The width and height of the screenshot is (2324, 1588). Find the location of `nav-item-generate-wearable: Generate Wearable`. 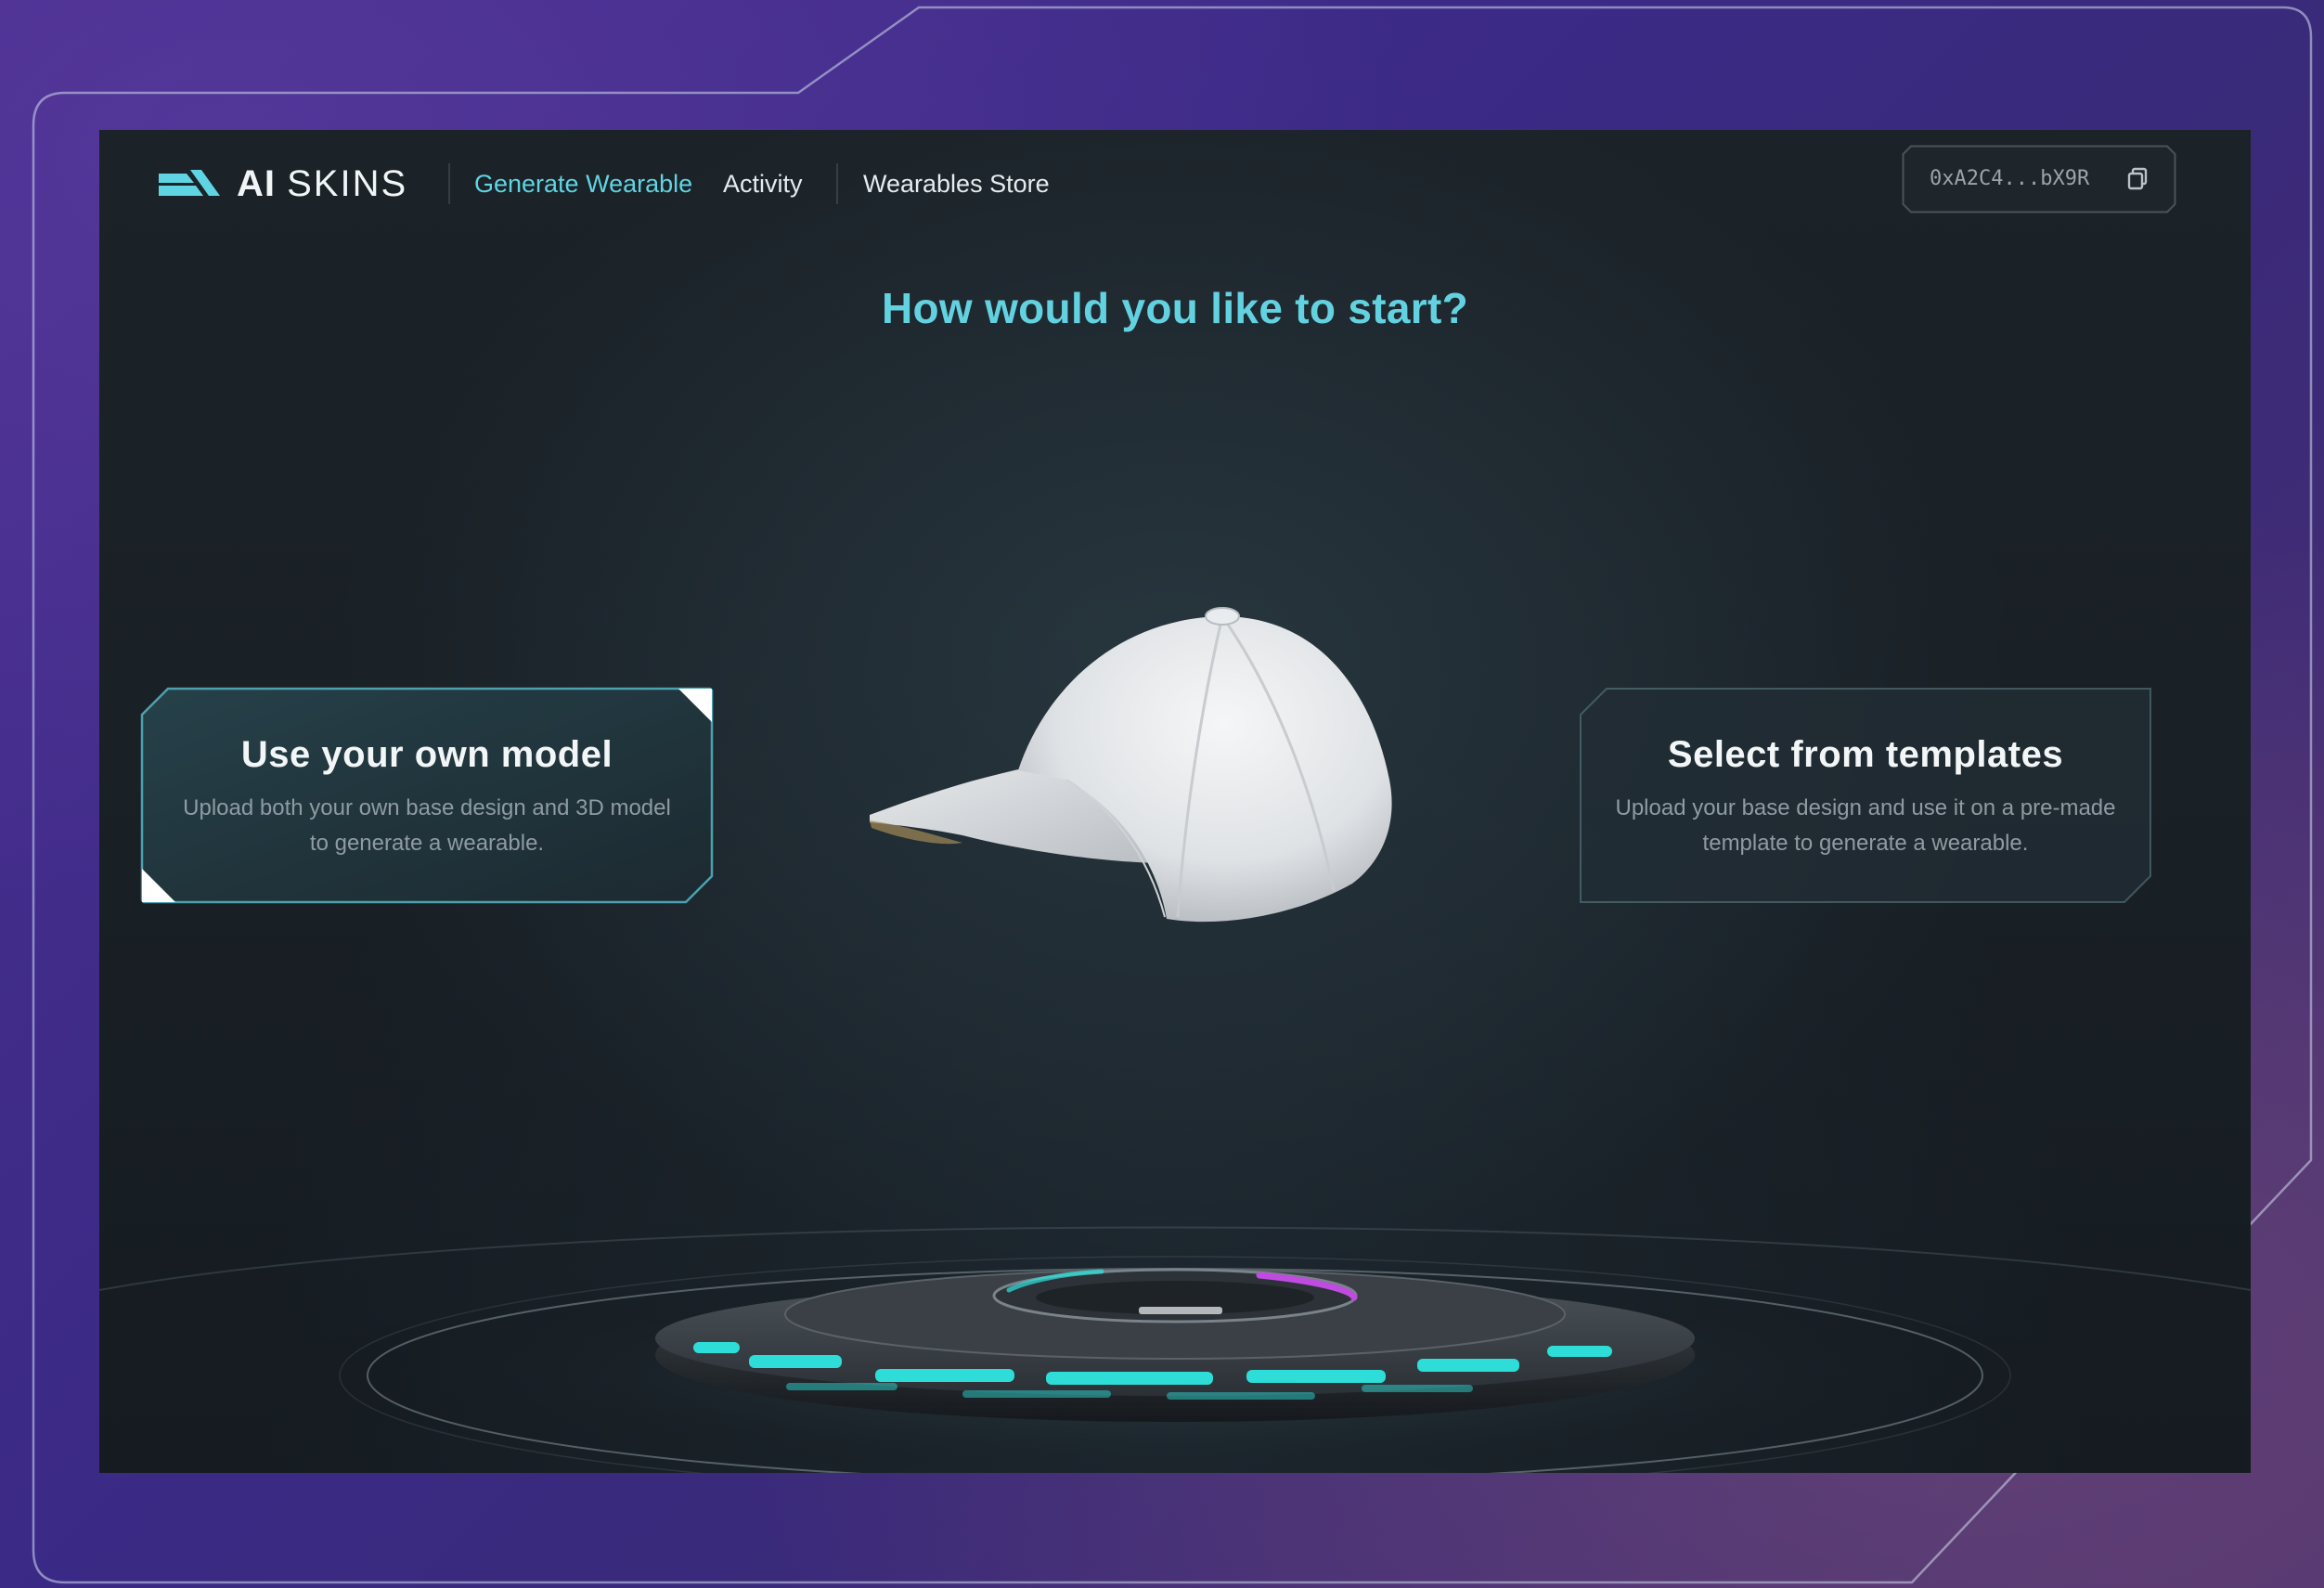

nav-item-generate-wearable: Generate Wearable is located at coordinates (583, 183).